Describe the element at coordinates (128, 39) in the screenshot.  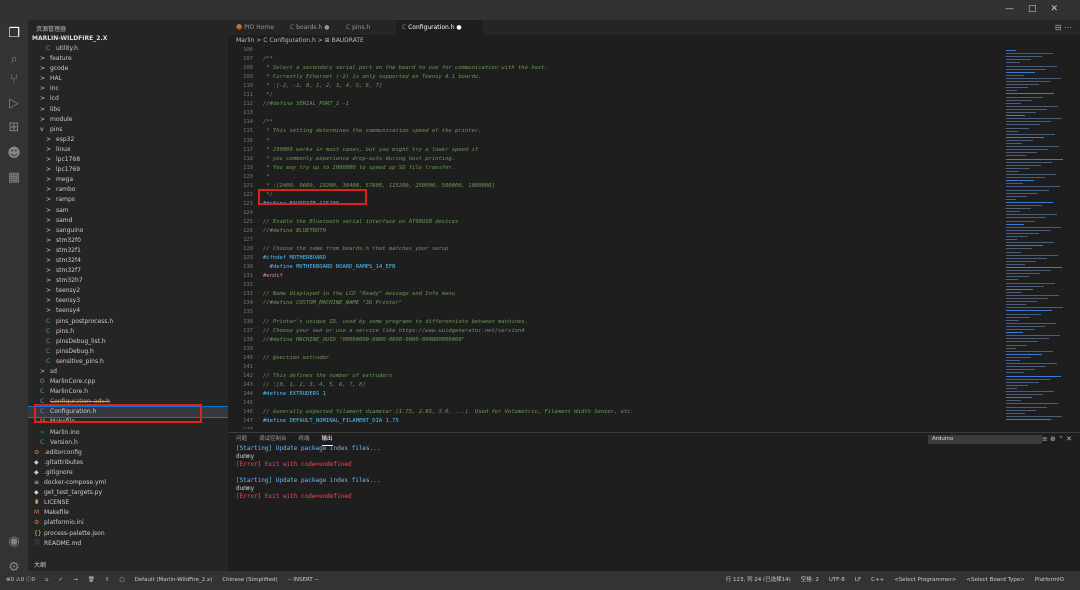
I see `workspace-root: MARLIN-WILDFIRE_2.X` at that location.